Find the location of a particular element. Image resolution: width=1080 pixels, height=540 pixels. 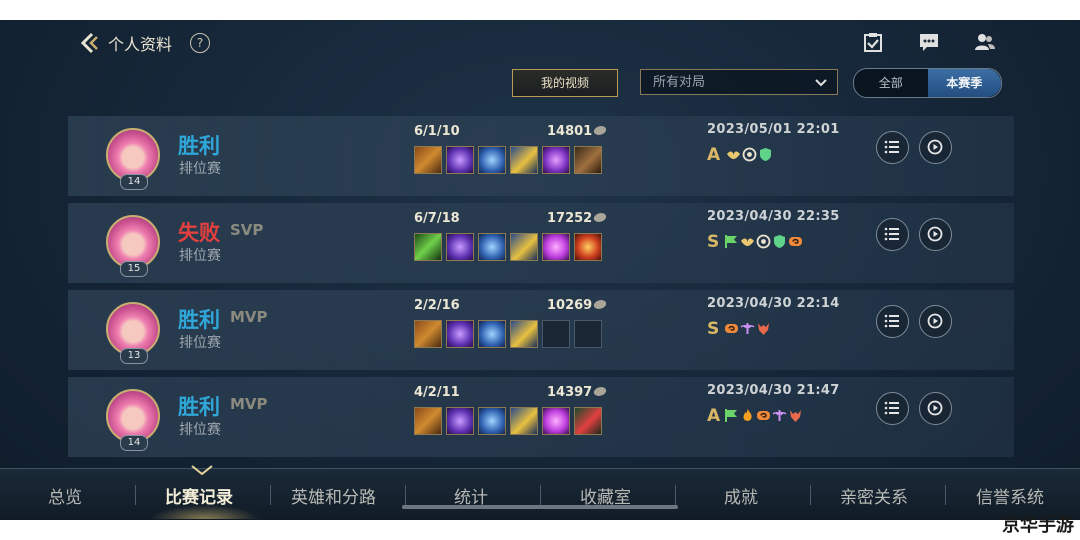

fire-medal-icon is located at coordinates (747, 415).